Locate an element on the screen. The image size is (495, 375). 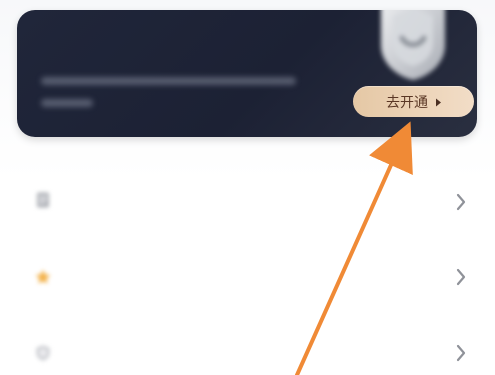
document-icon is located at coordinates (43, 200).